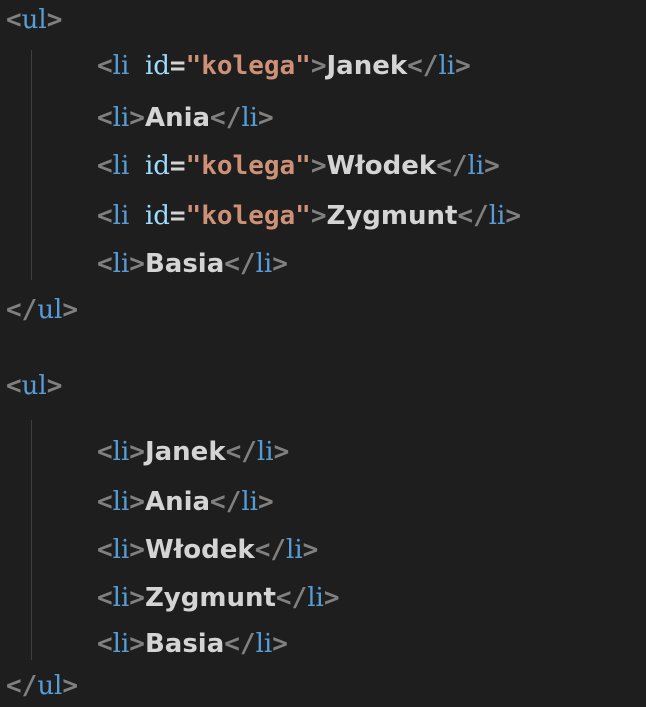 The width and height of the screenshot is (646, 707). I want to click on code-line-li-2: <li>Ania</li>, so click(140, 118).